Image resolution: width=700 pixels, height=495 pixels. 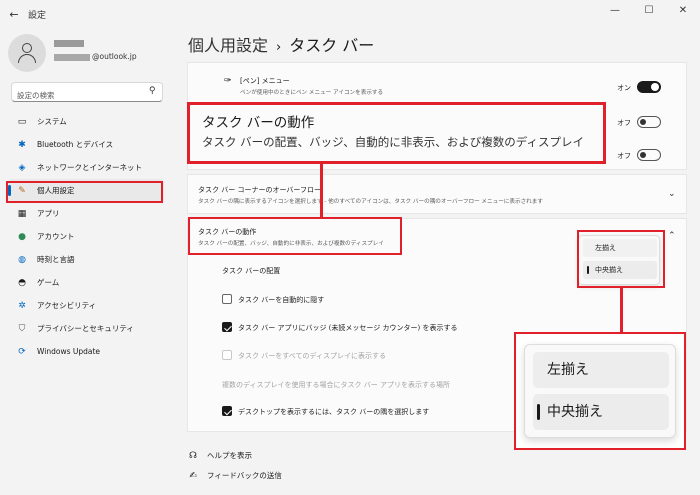 What do you see at coordinates (259, 190) in the screenshot?
I see `overflow-title: タスク バー コーナーのオーバーフロー` at bounding box center [259, 190].